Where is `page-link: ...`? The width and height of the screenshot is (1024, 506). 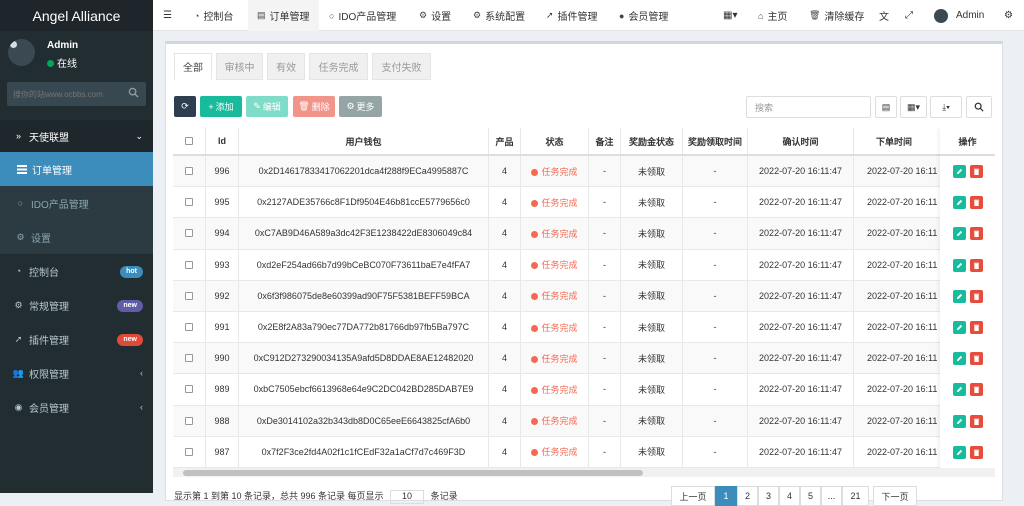 page-link: ... is located at coordinates (831, 496).